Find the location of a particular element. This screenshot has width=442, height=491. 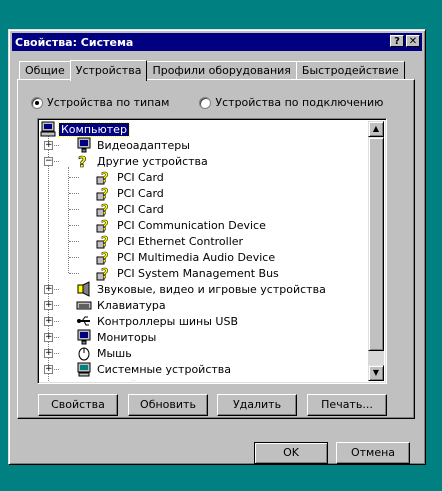

tab-performance: Быстродействие is located at coordinates (350, 70).